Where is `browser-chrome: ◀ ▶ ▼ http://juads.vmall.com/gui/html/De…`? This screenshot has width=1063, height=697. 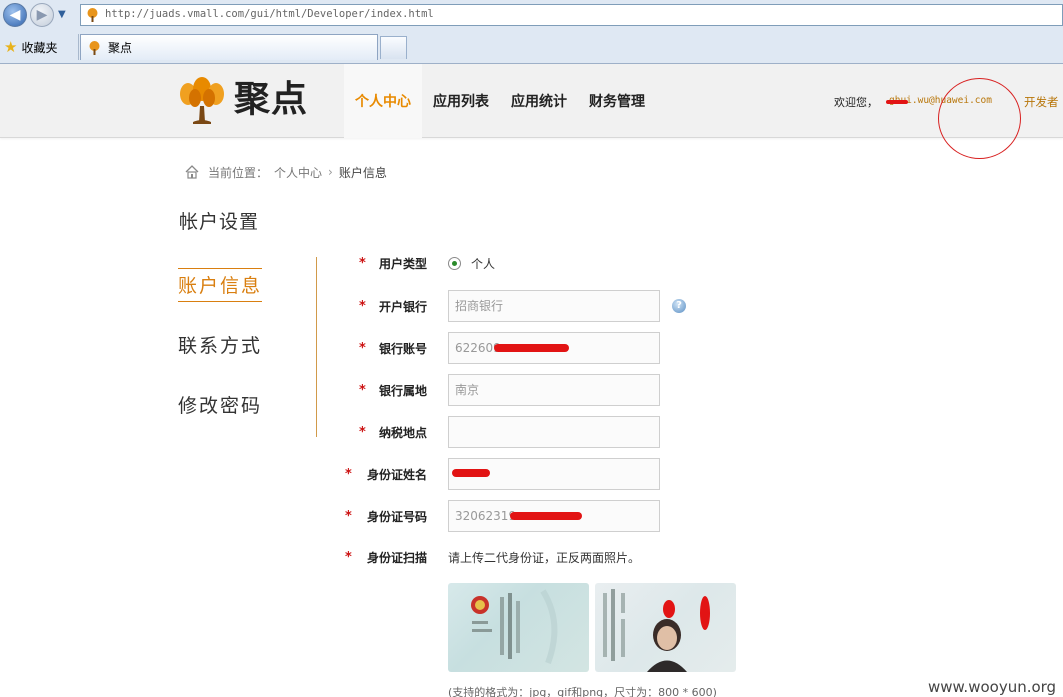 browser-chrome: ◀ ▶ ▼ http://juads.vmall.com/gui/html/De… is located at coordinates (531, 32).